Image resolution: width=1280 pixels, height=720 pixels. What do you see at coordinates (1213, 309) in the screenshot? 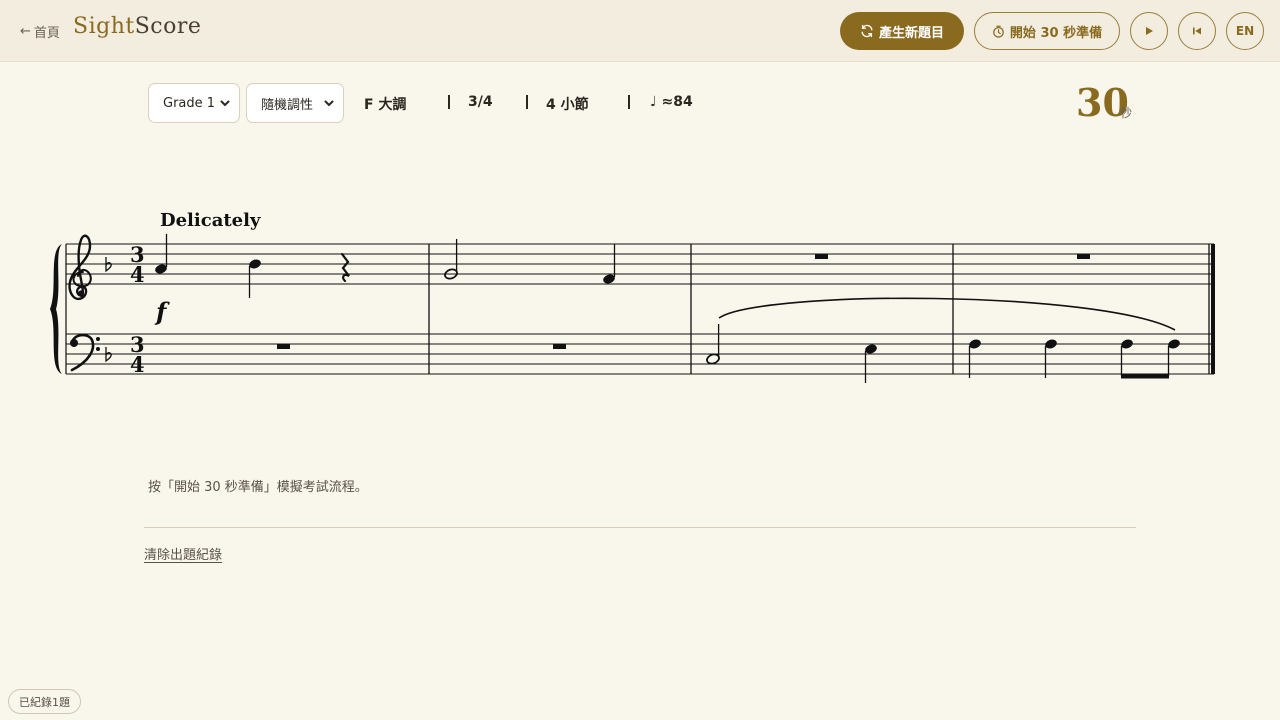
I see `final-barline` at bounding box center [1213, 309].